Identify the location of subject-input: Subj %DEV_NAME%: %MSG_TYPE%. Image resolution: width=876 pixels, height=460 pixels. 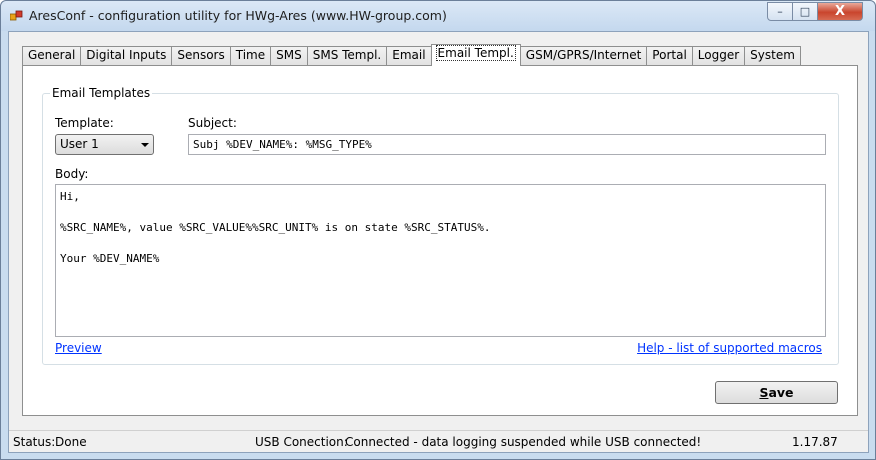
(507, 144).